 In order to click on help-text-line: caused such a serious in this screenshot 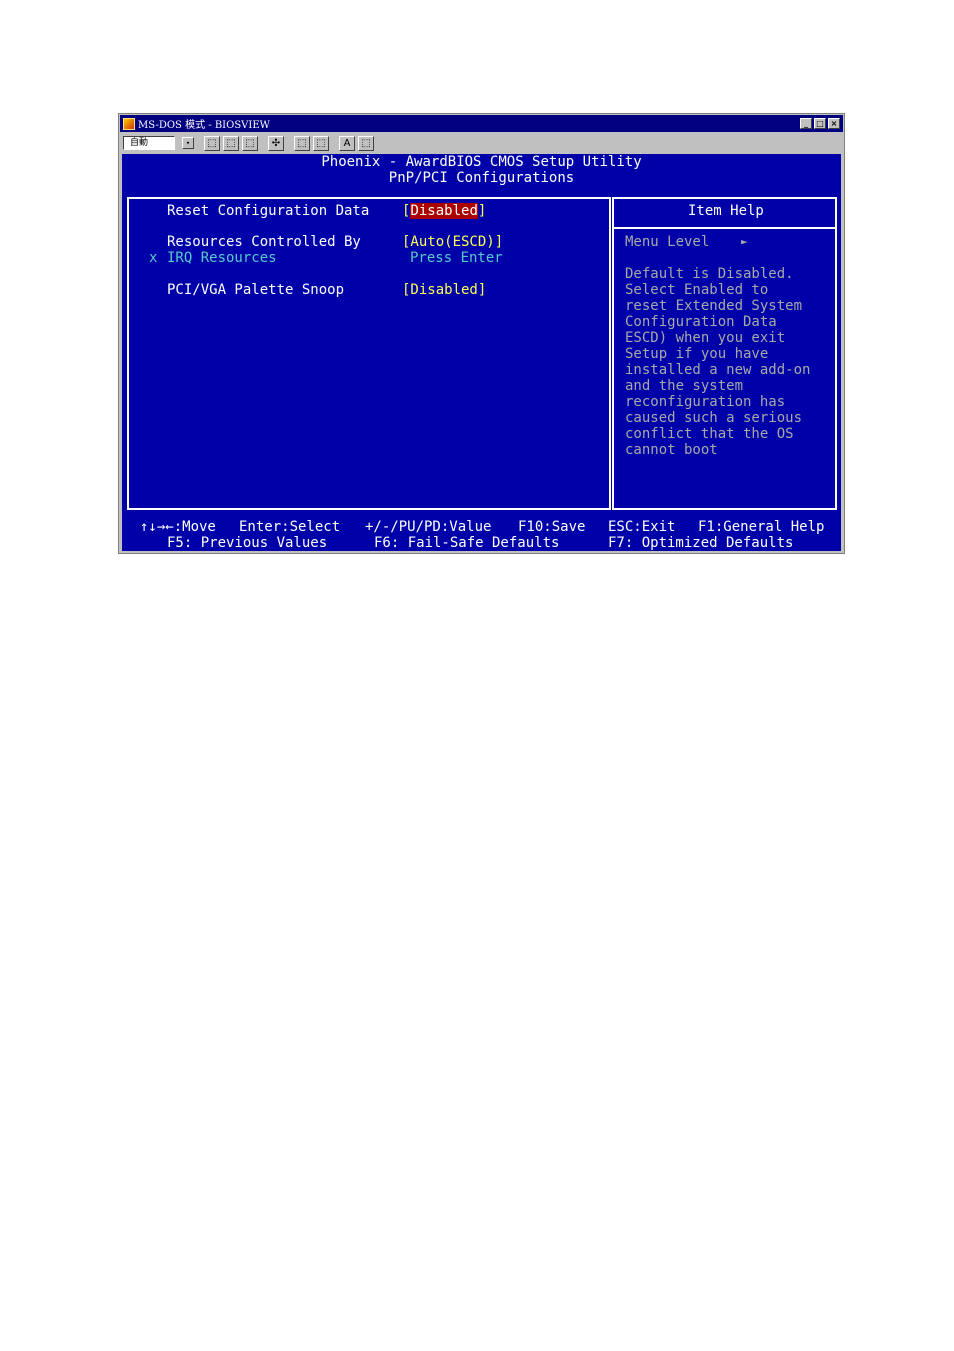, I will do `click(714, 418)`.